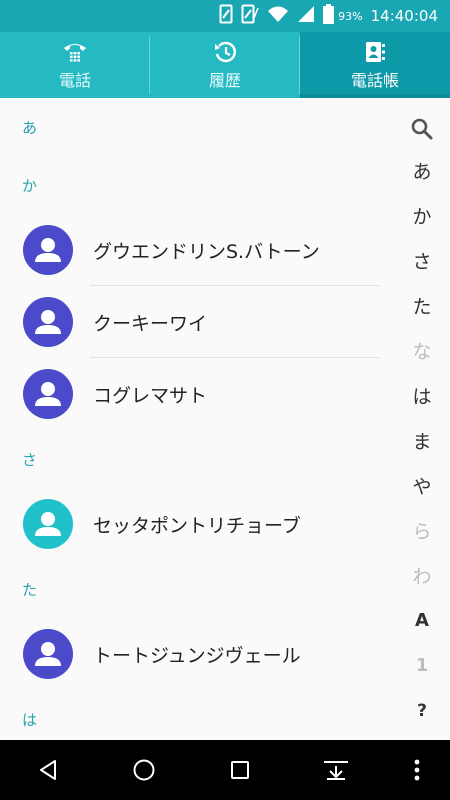 Image resolution: width=450 pixels, height=800 pixels. I want to click on hide-navbar-button, so click(336, 770).